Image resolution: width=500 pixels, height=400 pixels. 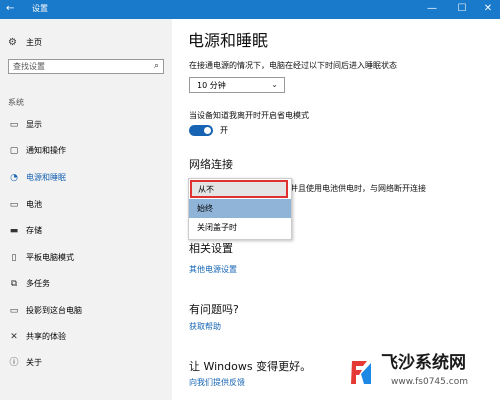 I want to click on search-icon: ⌕, so click(x=156, y=66).